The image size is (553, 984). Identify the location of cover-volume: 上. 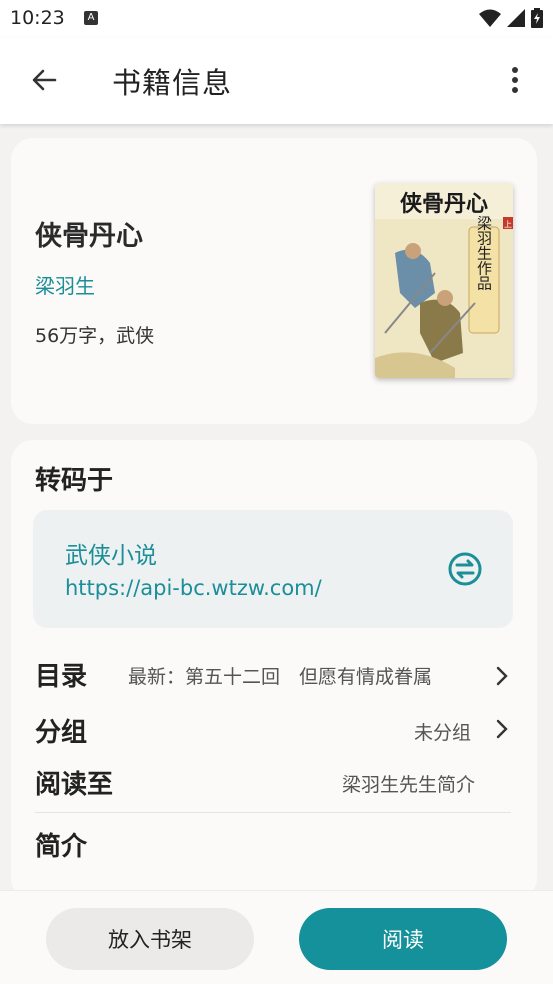
(508, 224).